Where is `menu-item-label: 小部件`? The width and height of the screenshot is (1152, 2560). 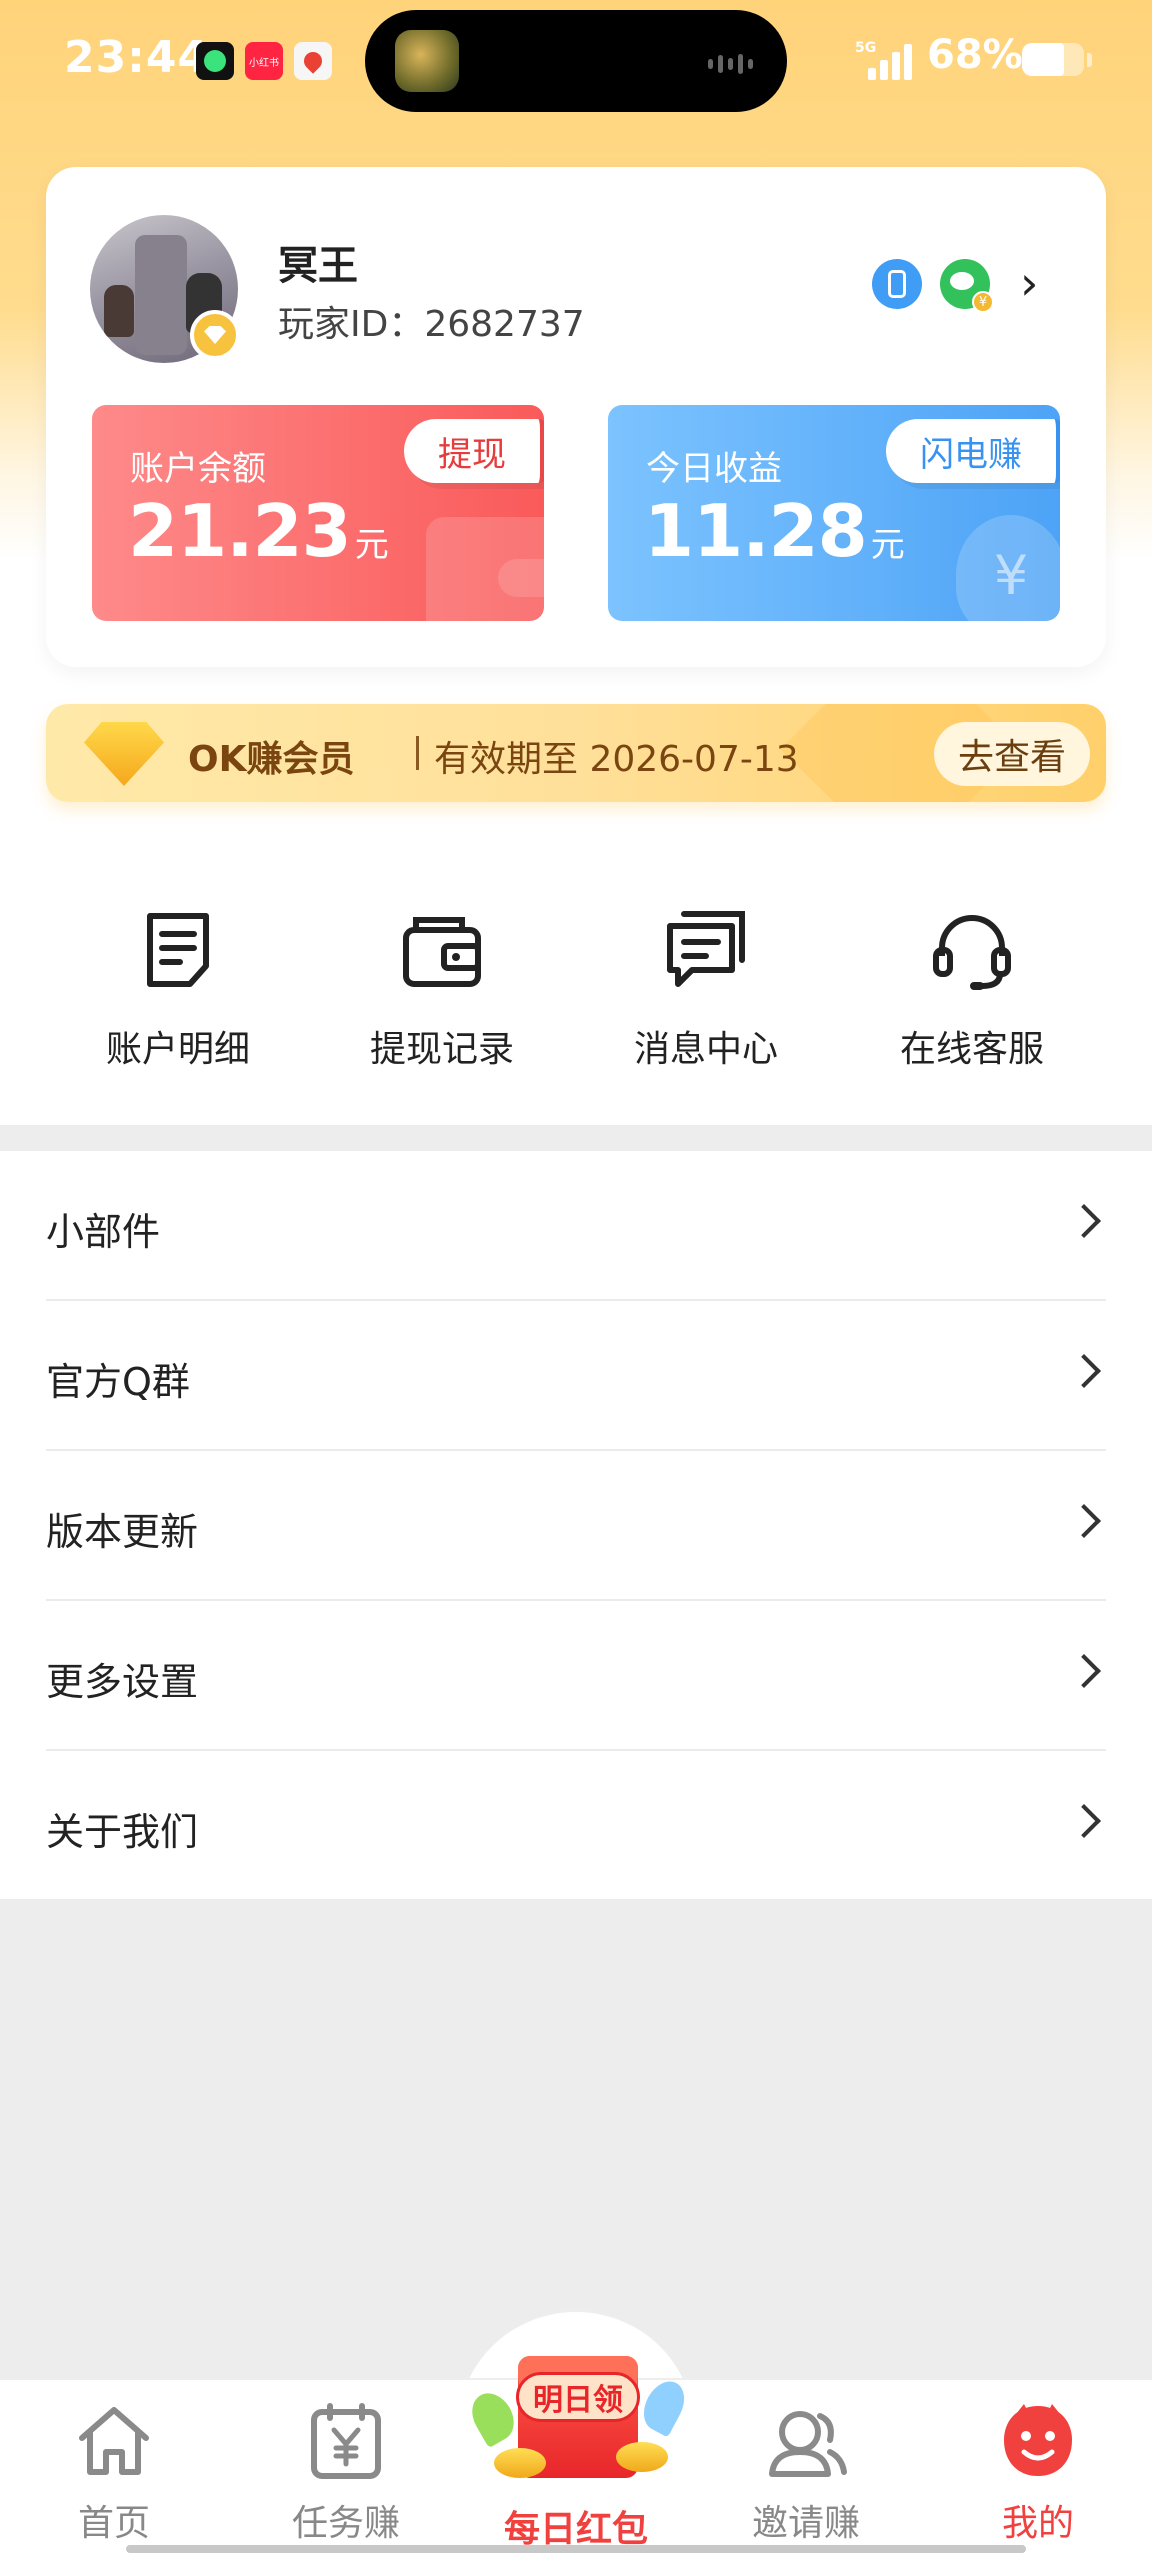 menu-item-label: 小部件 is located at coordinates (103, 1232).